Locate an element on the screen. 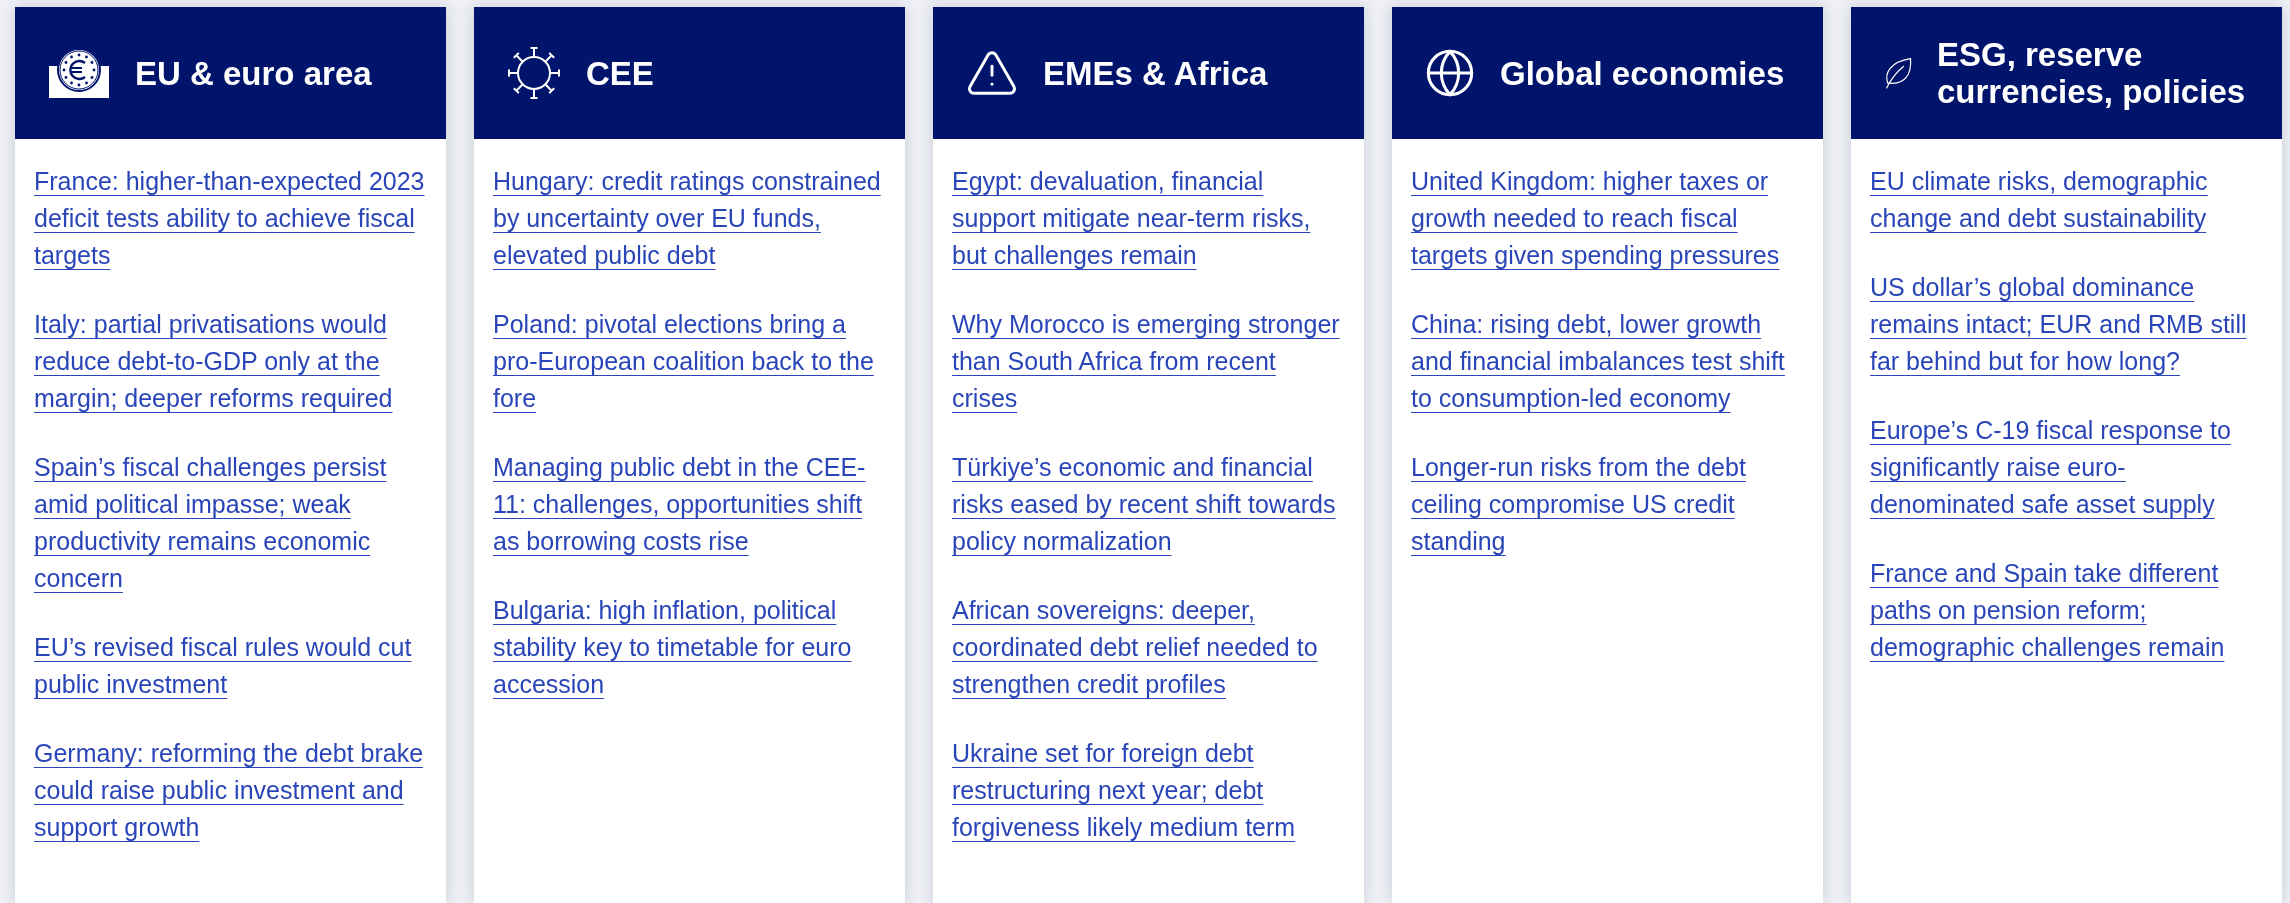 This screenshot has height=903, width=2290. virus-icon is located at coordinates (534, 73).